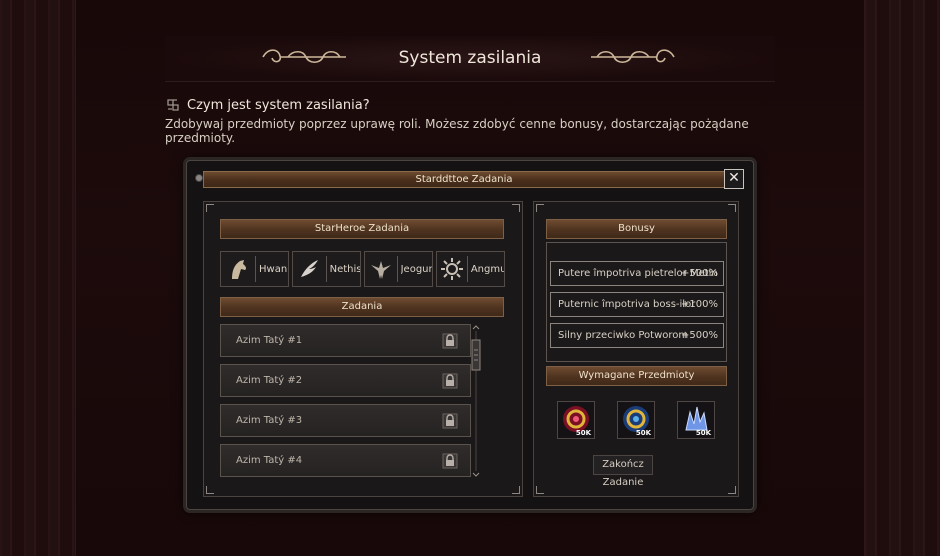 The image size is (940, 556). What do you see at coordinates (345, 460) in the screenshot?
I see `task-row: Azim Tatý #4` at bounding box center [345, 460].